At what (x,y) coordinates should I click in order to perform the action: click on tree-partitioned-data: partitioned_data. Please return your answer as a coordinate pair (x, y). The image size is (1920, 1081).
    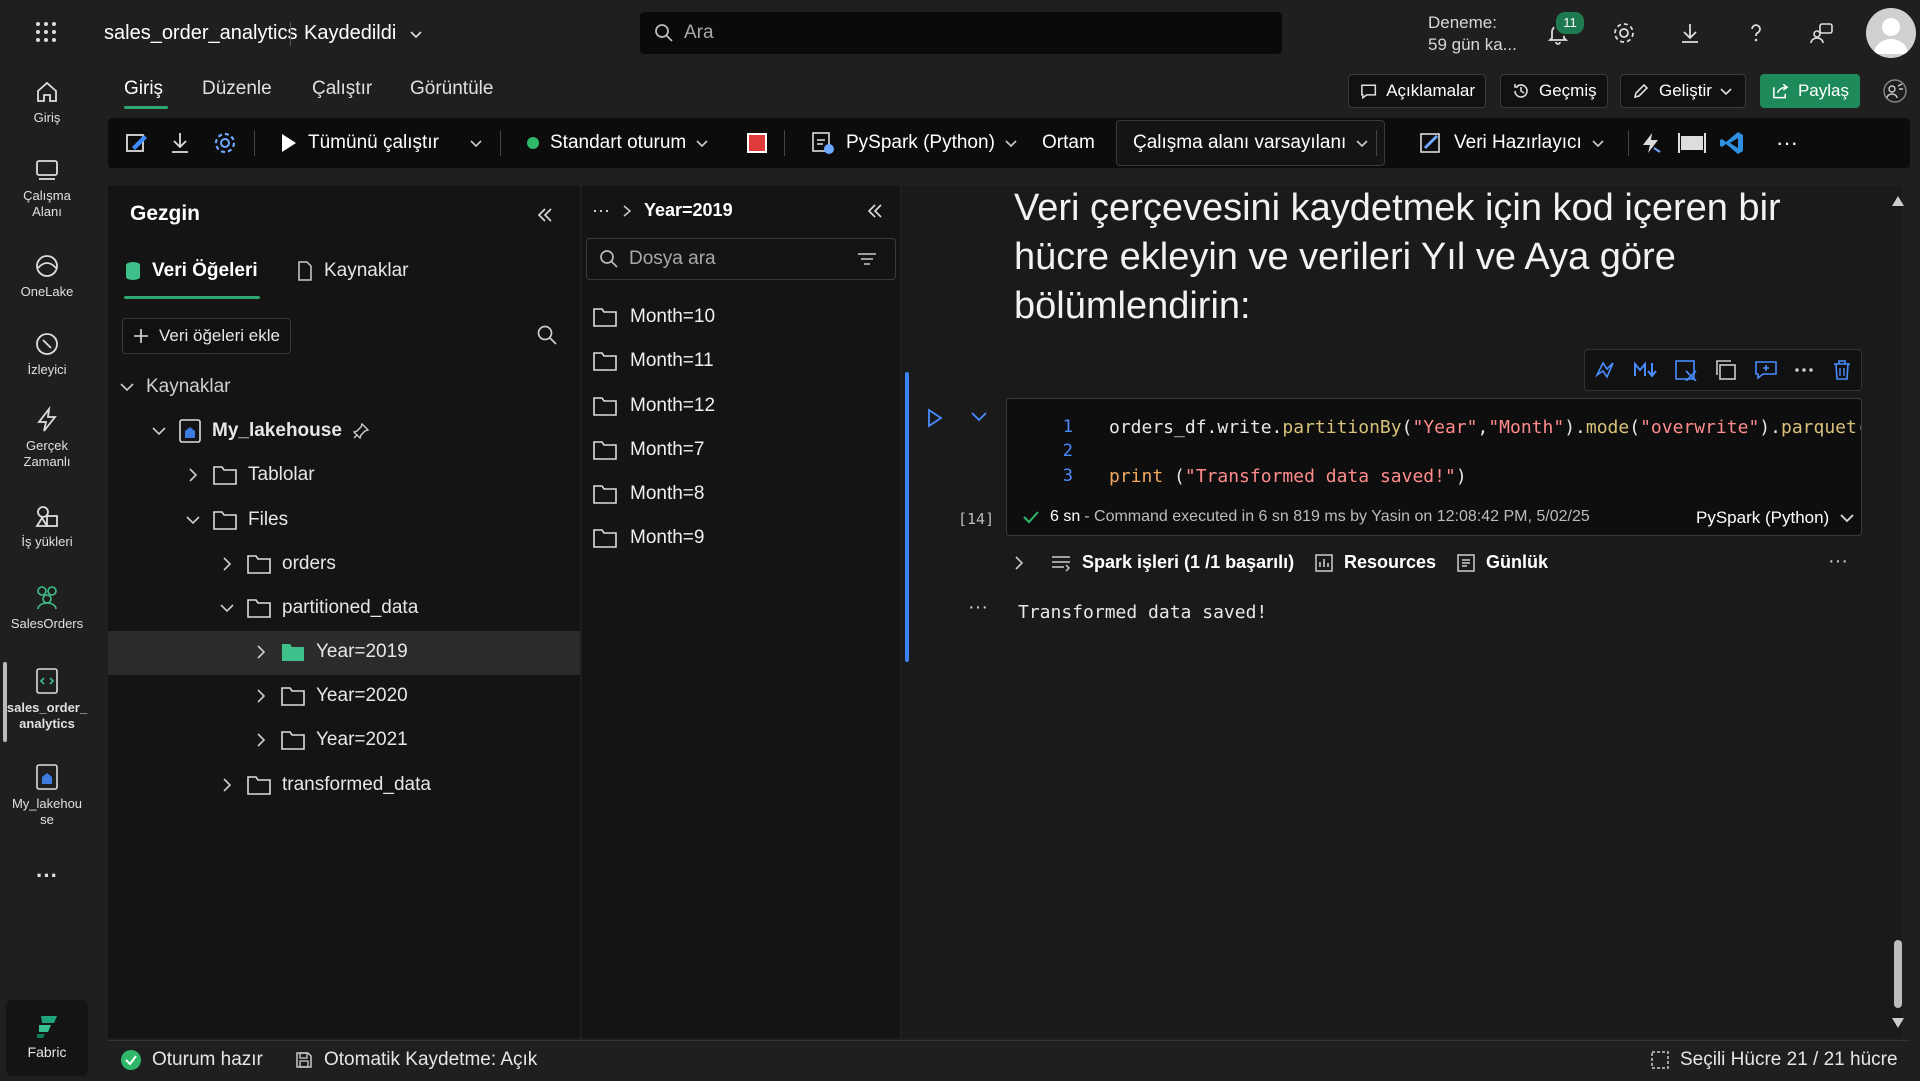
    Looking at the image, I should click on (318, 608).